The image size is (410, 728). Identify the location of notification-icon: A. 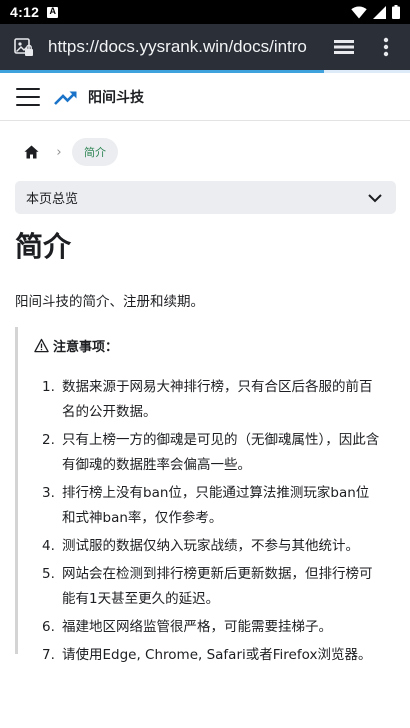
(53, 12).